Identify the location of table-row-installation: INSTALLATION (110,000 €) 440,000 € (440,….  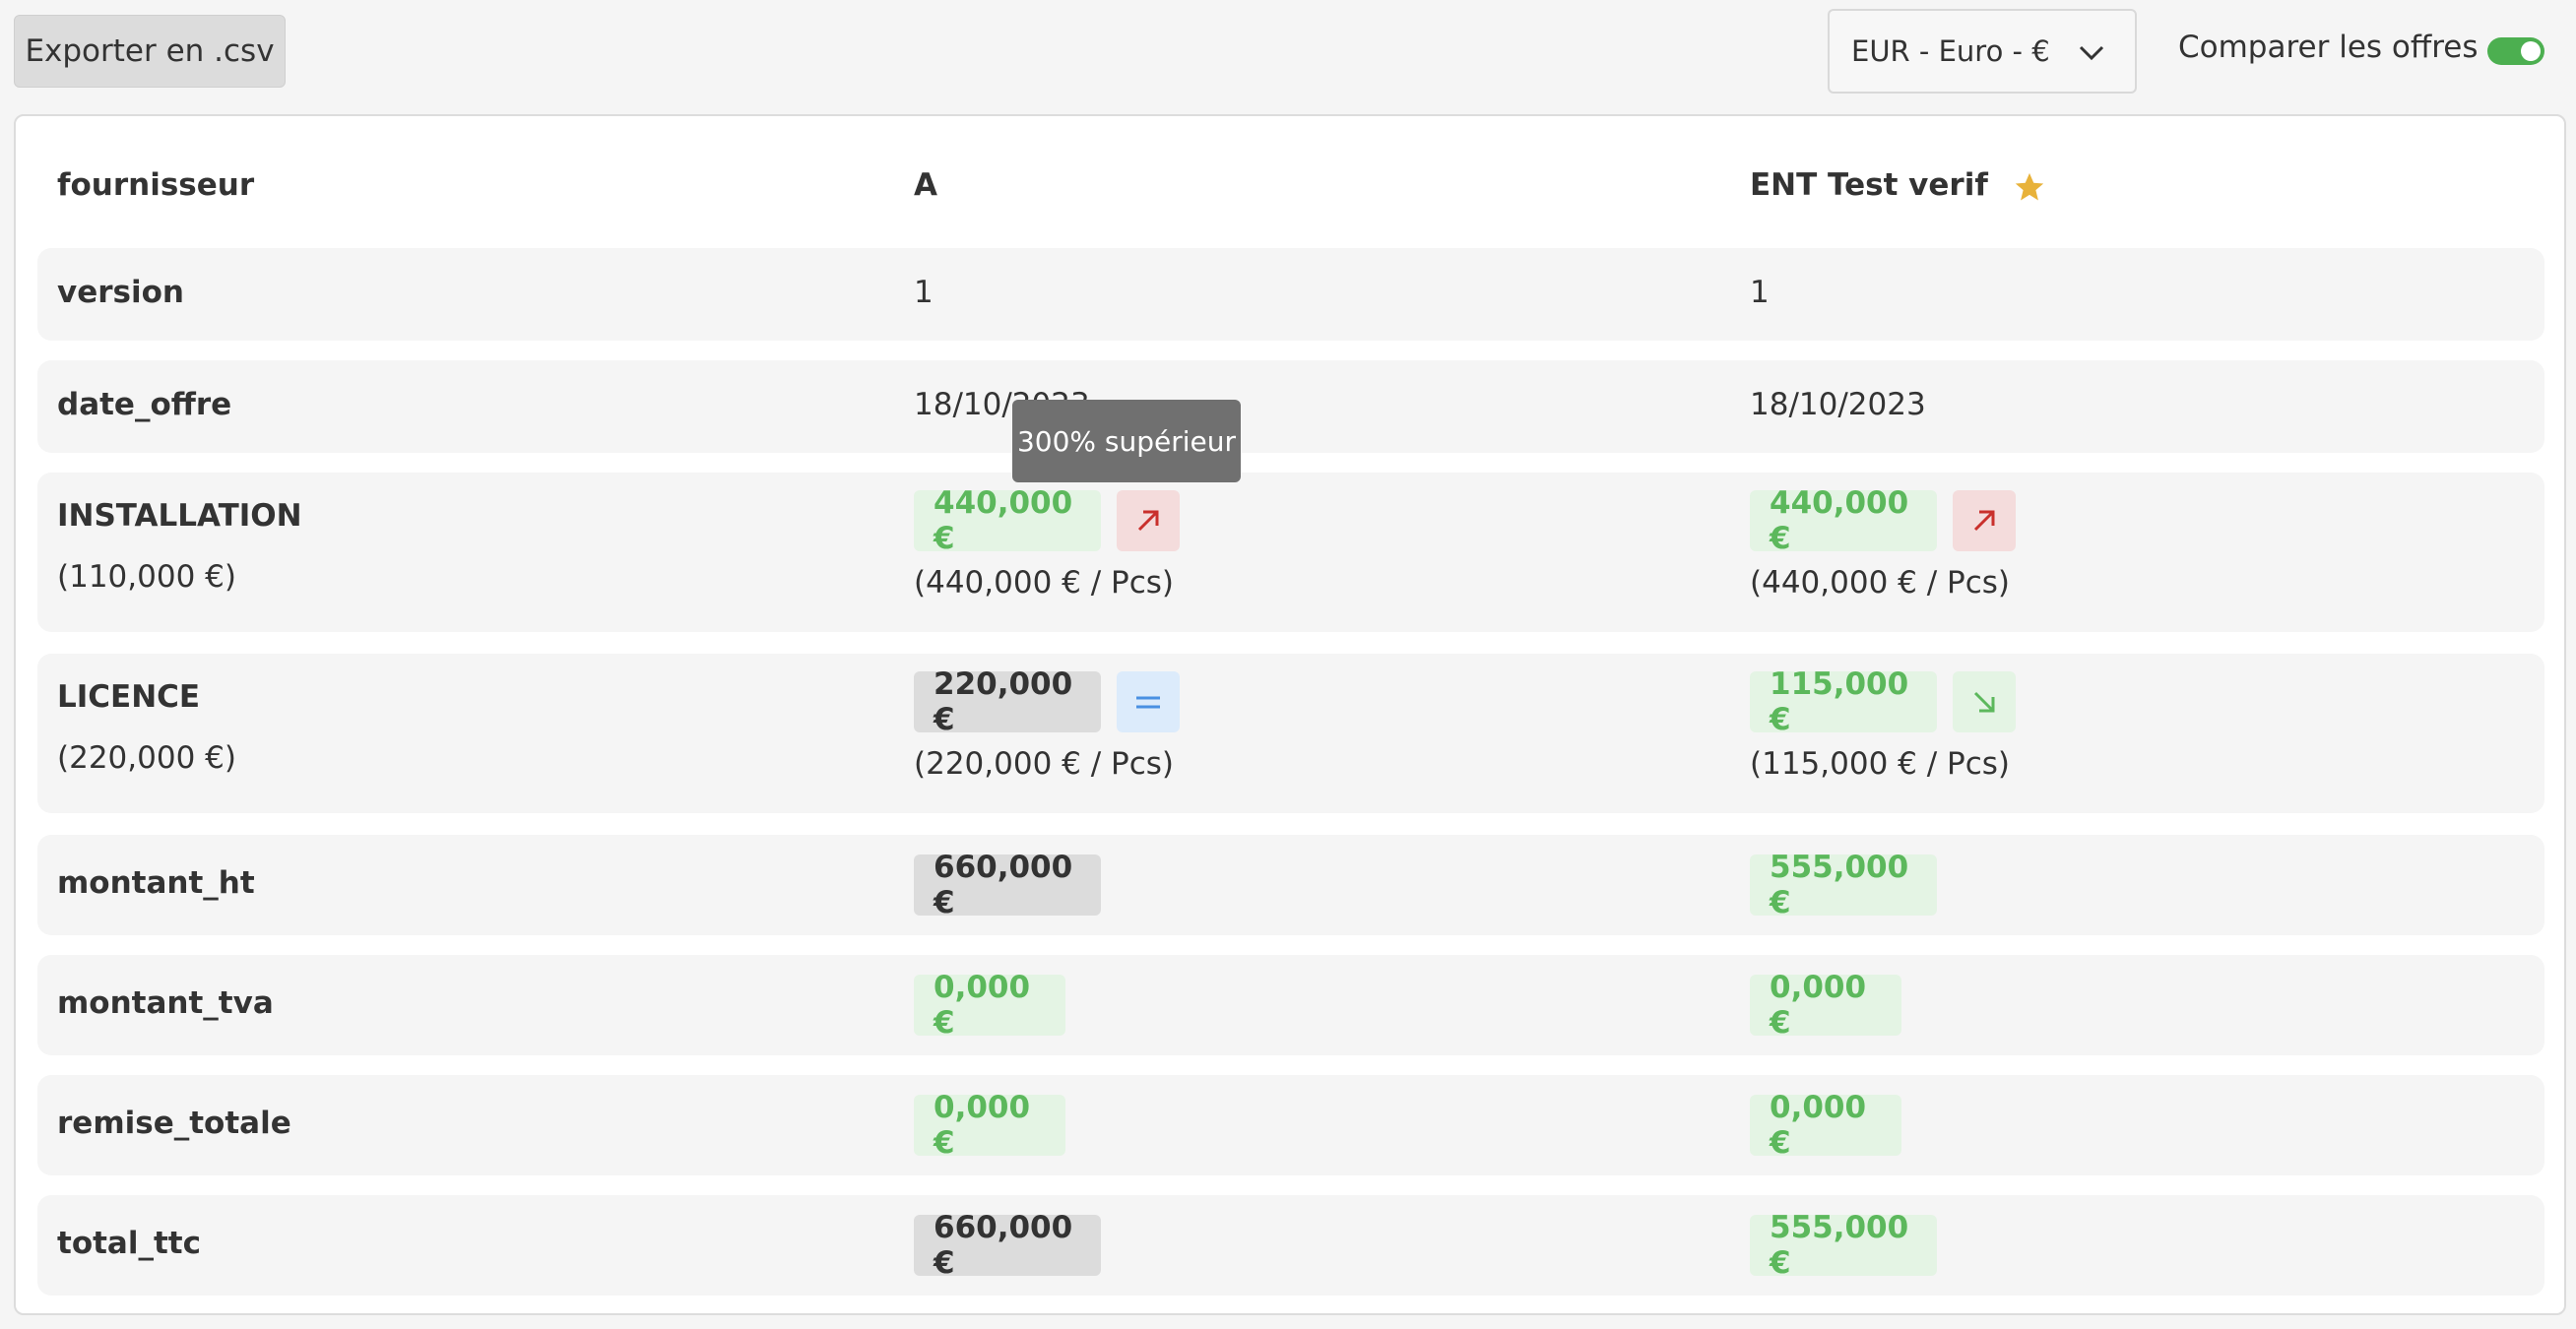
(1290, 552).